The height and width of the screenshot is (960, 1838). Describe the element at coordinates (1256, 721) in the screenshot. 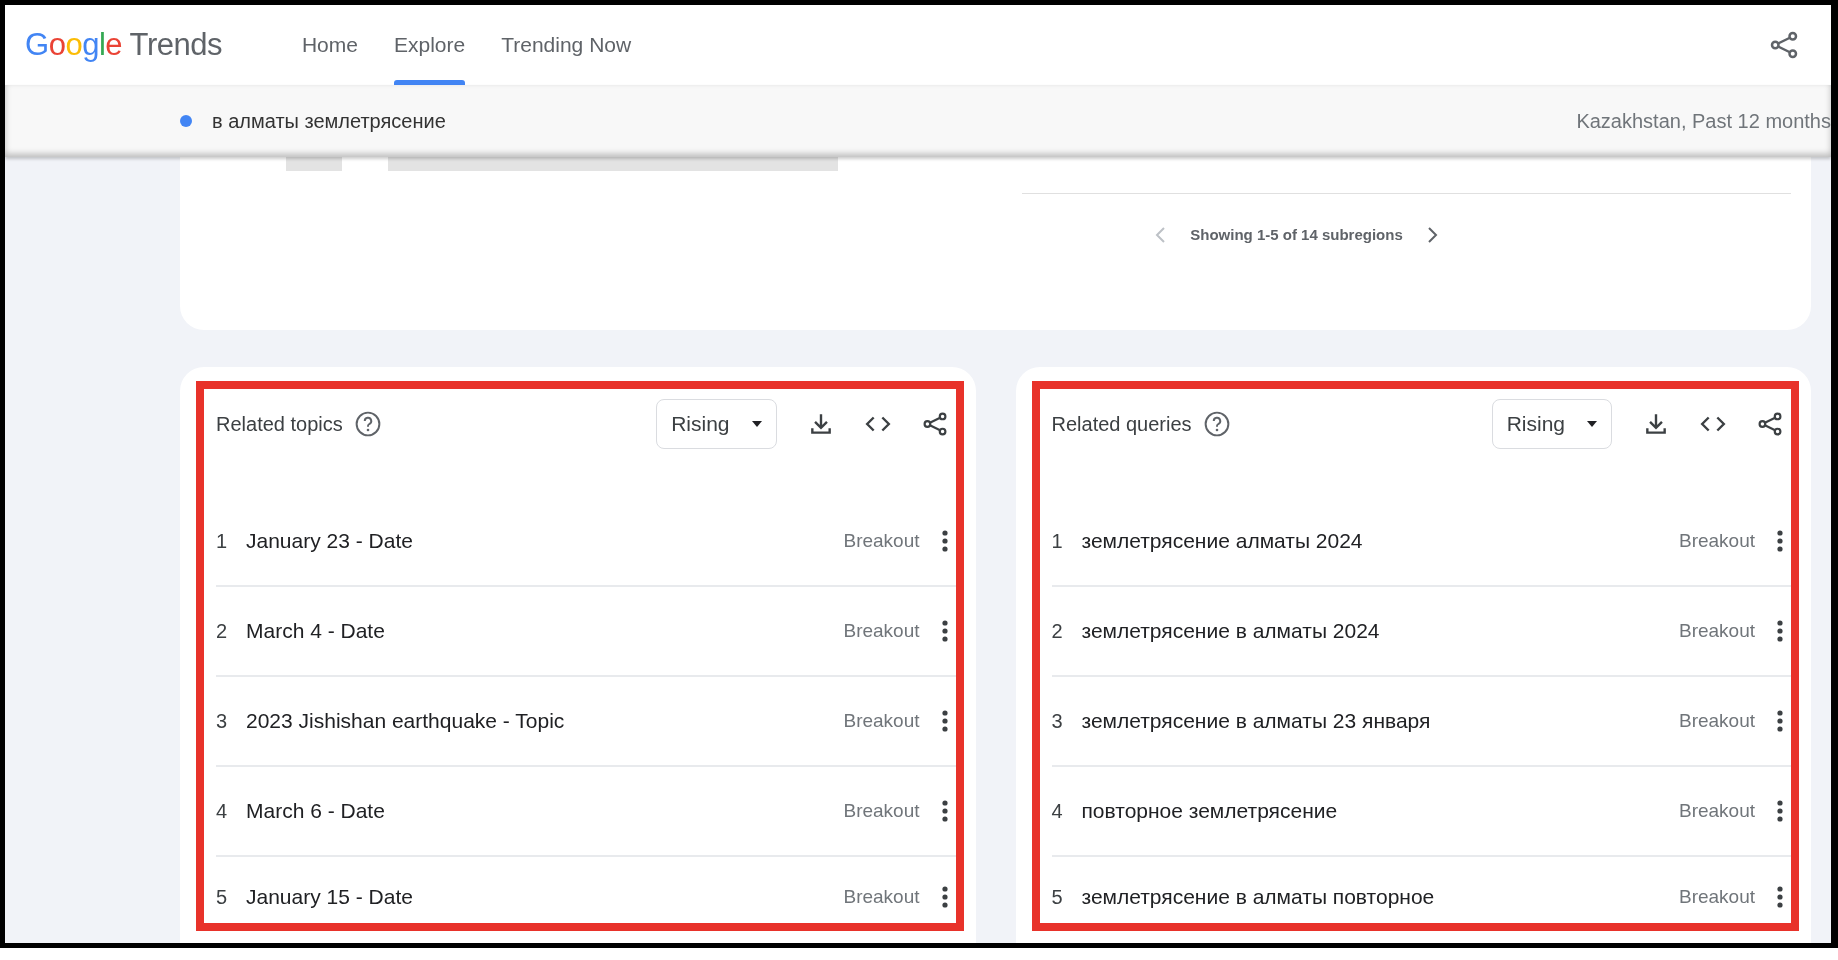

I see `list-item-link: землетрясение в алматы 23 января` at that location.